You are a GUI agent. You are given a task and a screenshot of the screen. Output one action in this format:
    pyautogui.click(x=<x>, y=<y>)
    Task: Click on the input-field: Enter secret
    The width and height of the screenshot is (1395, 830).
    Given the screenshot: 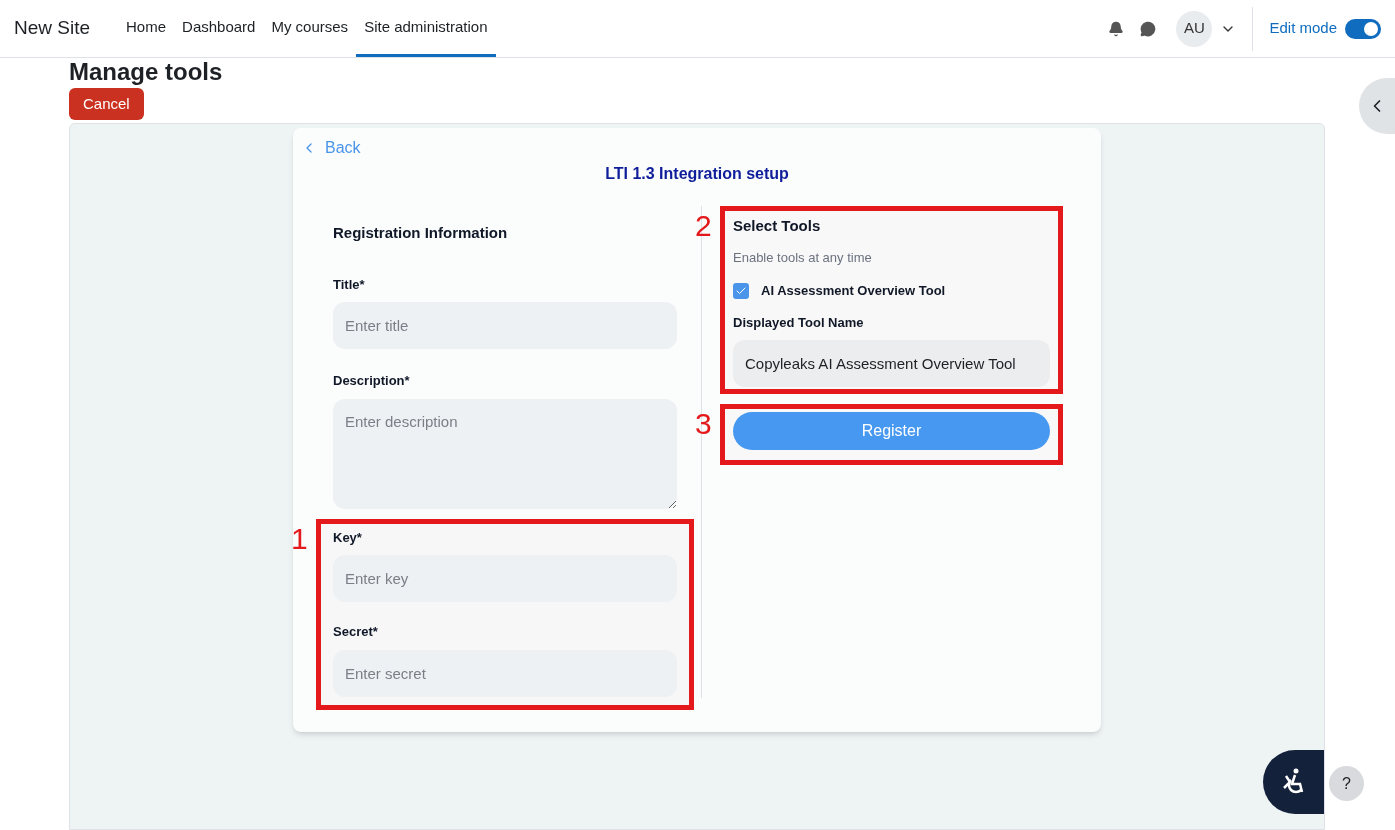 What is the action you would take?
    pyautogui.click(x=505, y=673)
    